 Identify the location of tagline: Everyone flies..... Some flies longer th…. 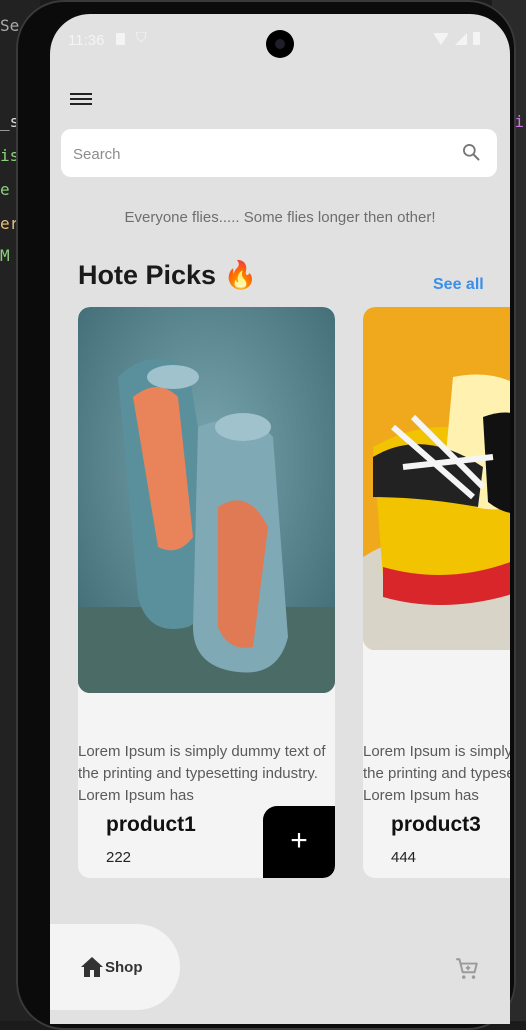
(280, 217).